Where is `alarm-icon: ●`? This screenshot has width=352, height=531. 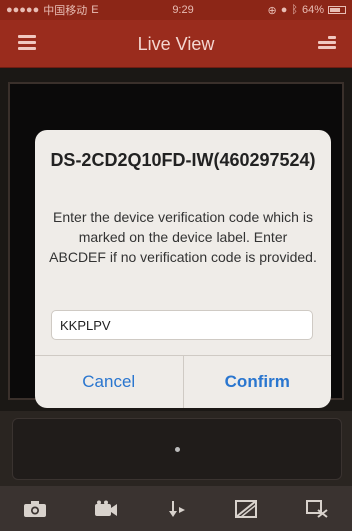
alarm-icon: ● is located at coordinates (284, 10).